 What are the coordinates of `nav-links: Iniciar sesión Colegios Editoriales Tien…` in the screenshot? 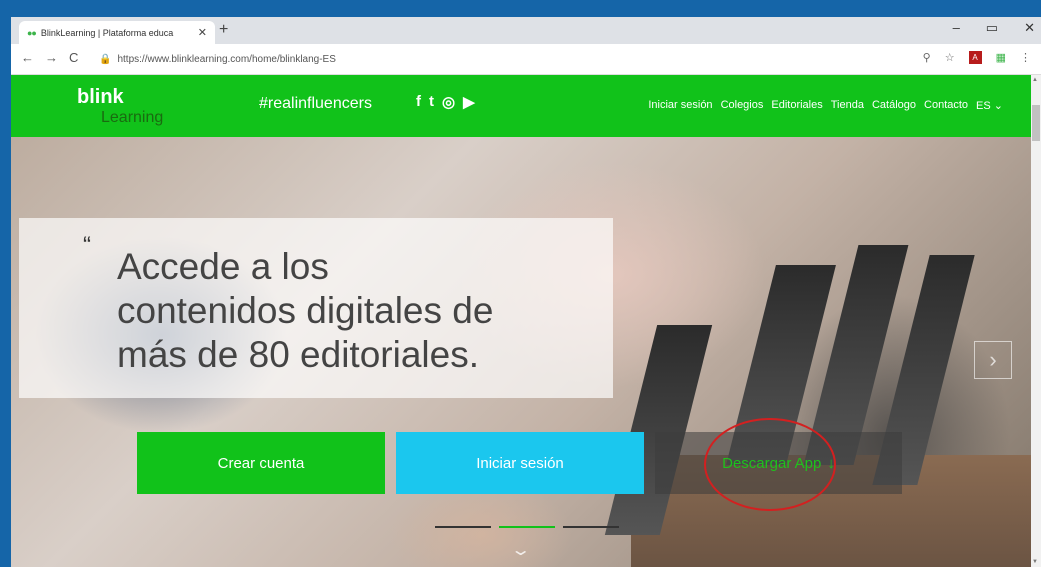 It's located at (825, 105).